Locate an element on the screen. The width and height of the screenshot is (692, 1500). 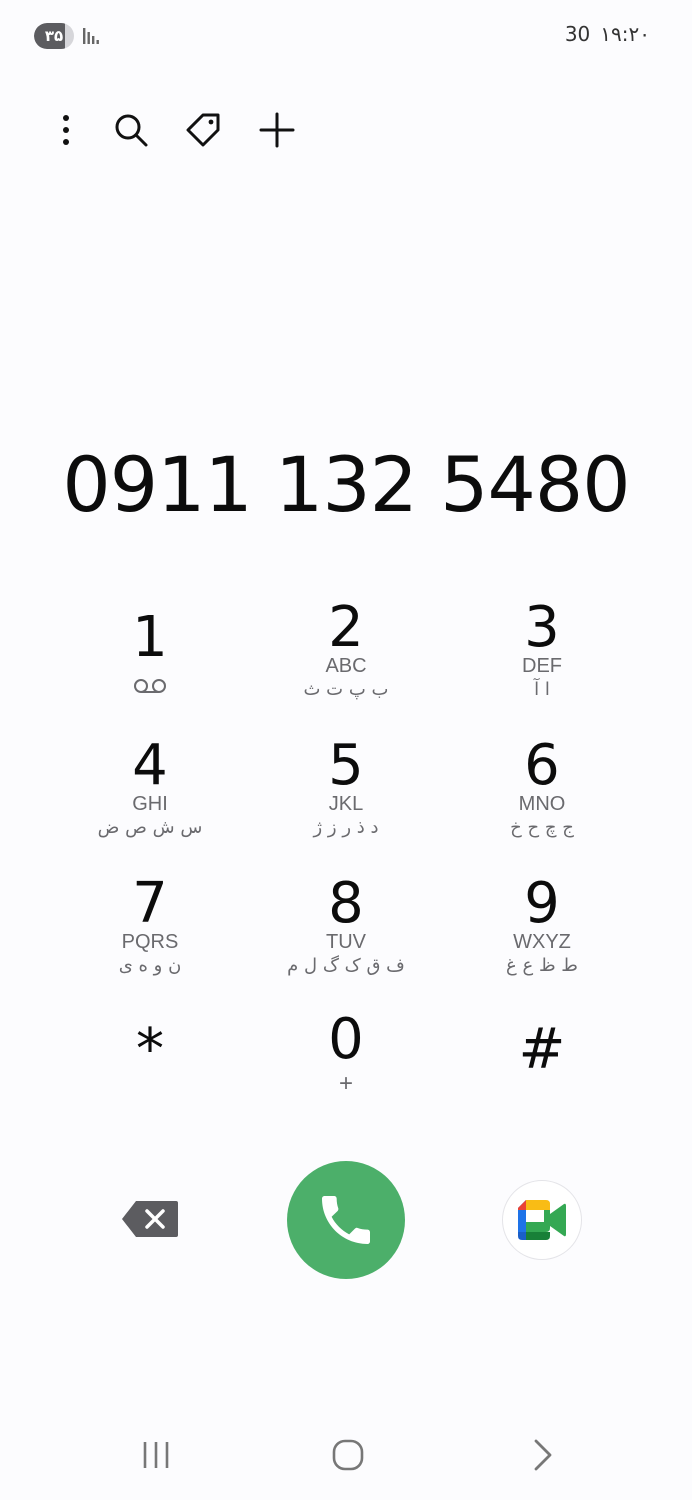
clock: ۱۹:۲۰ is located at coordinates (625, 34).